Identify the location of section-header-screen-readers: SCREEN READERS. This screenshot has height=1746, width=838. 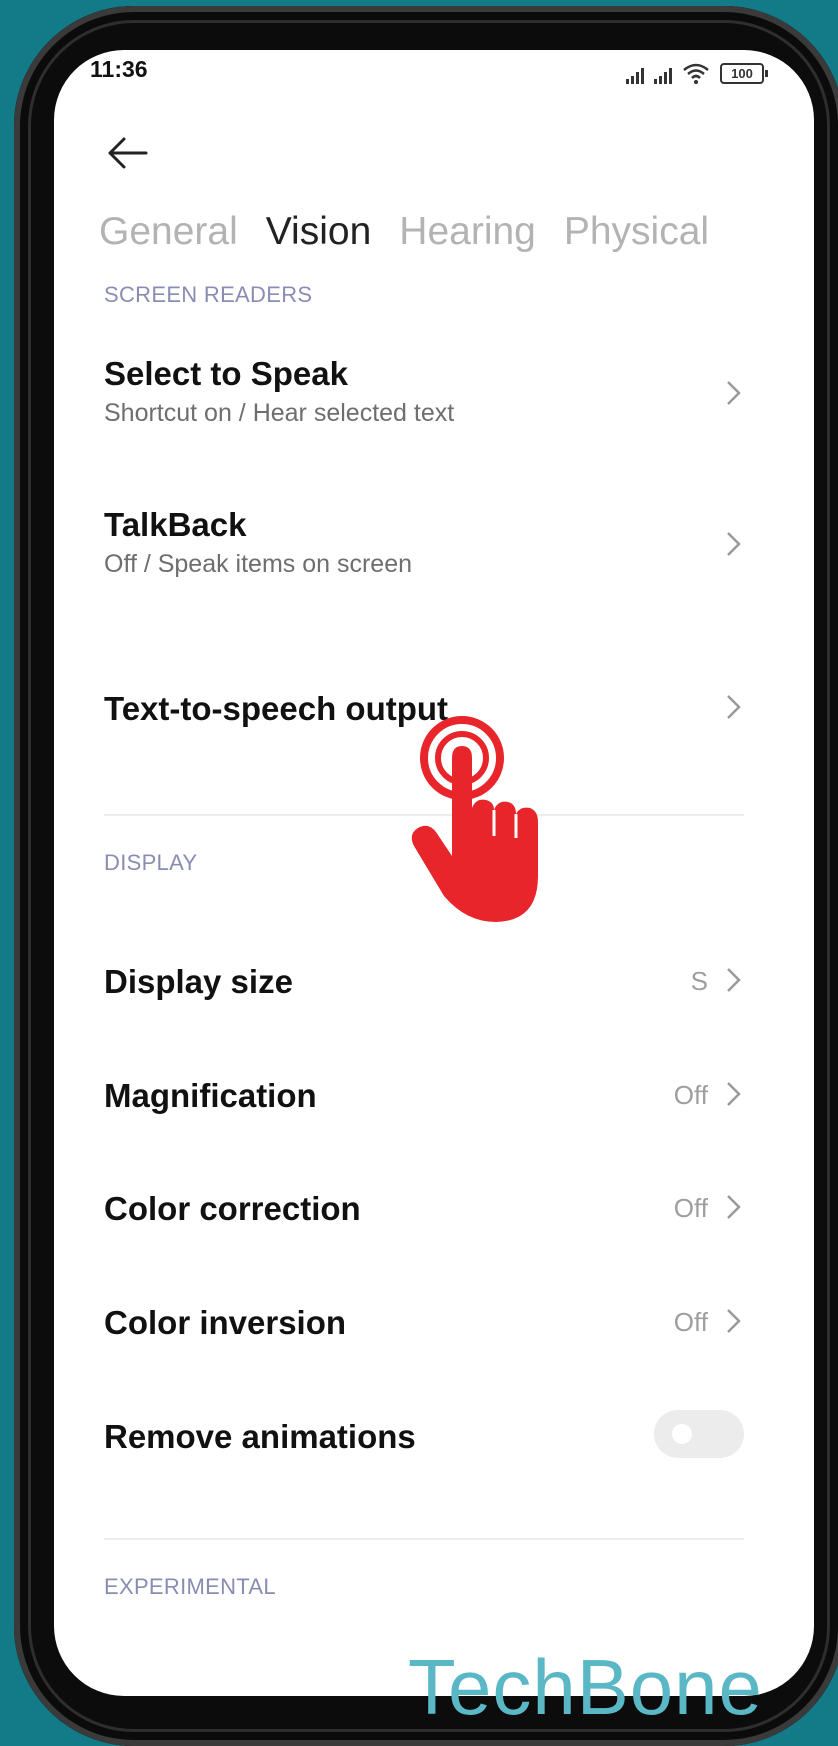
(208, 294).